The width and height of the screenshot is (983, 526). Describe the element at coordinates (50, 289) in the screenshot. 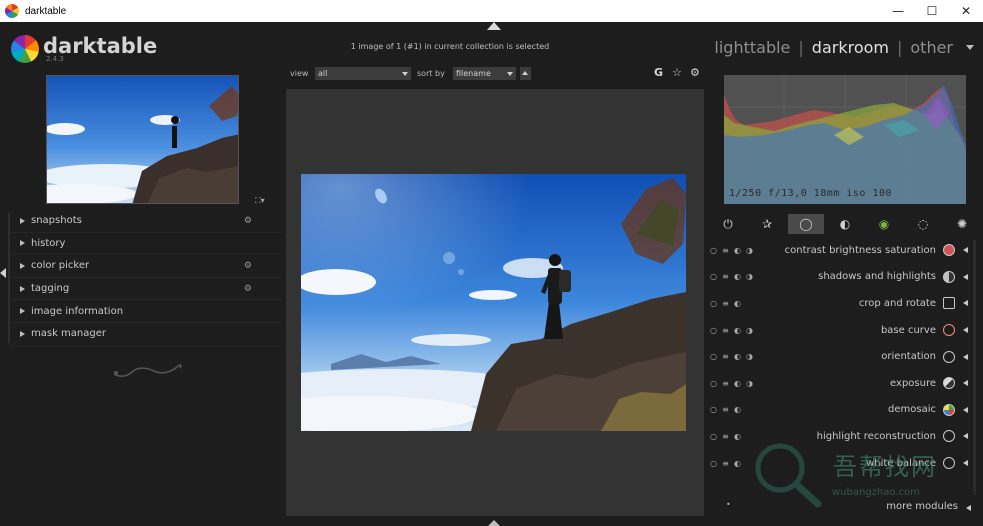

I see `module-label: tagging` at that location.